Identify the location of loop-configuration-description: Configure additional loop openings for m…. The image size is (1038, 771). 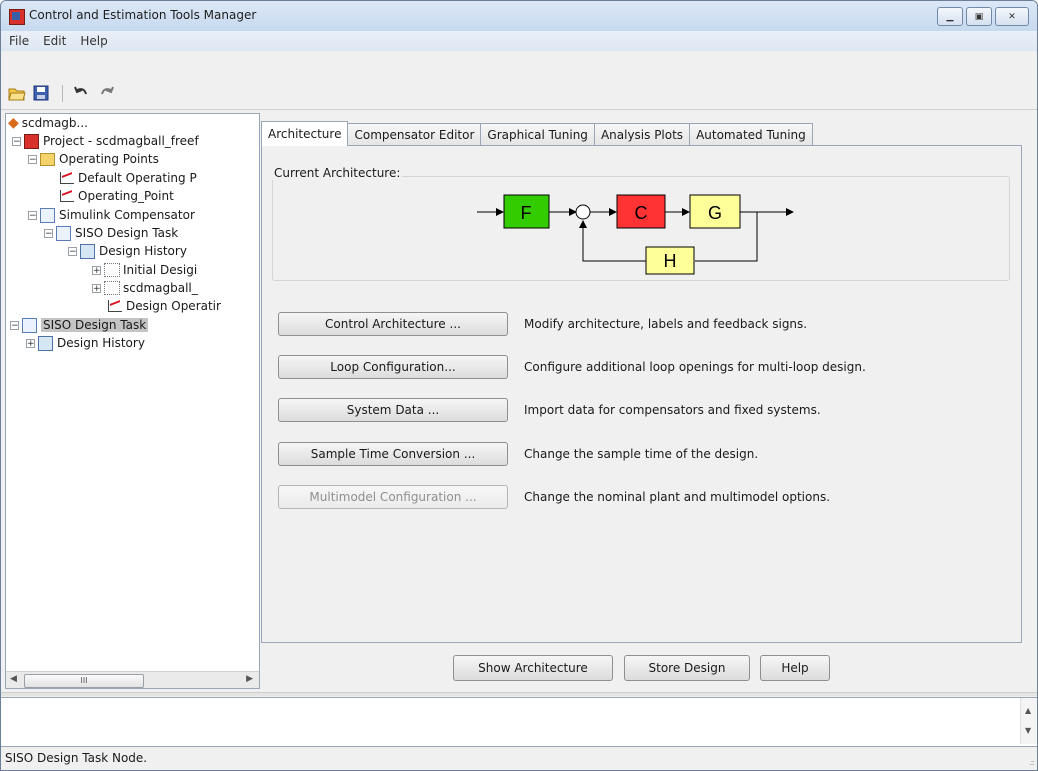
(695, 367).